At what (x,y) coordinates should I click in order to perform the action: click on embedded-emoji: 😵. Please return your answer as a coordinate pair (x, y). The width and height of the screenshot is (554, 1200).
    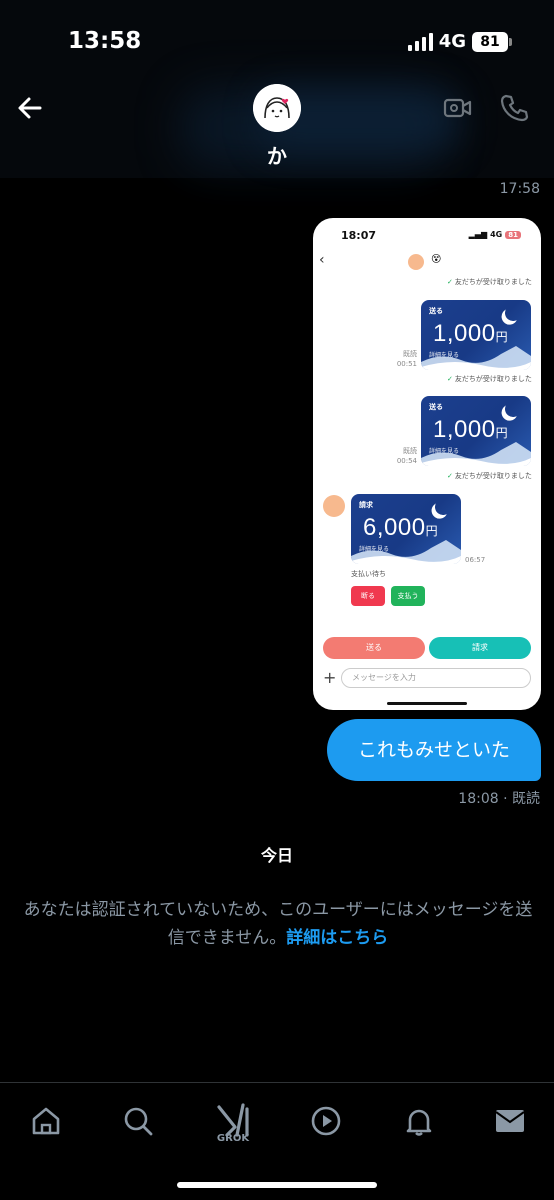
    Looking at the image, I should click on (436, 259).